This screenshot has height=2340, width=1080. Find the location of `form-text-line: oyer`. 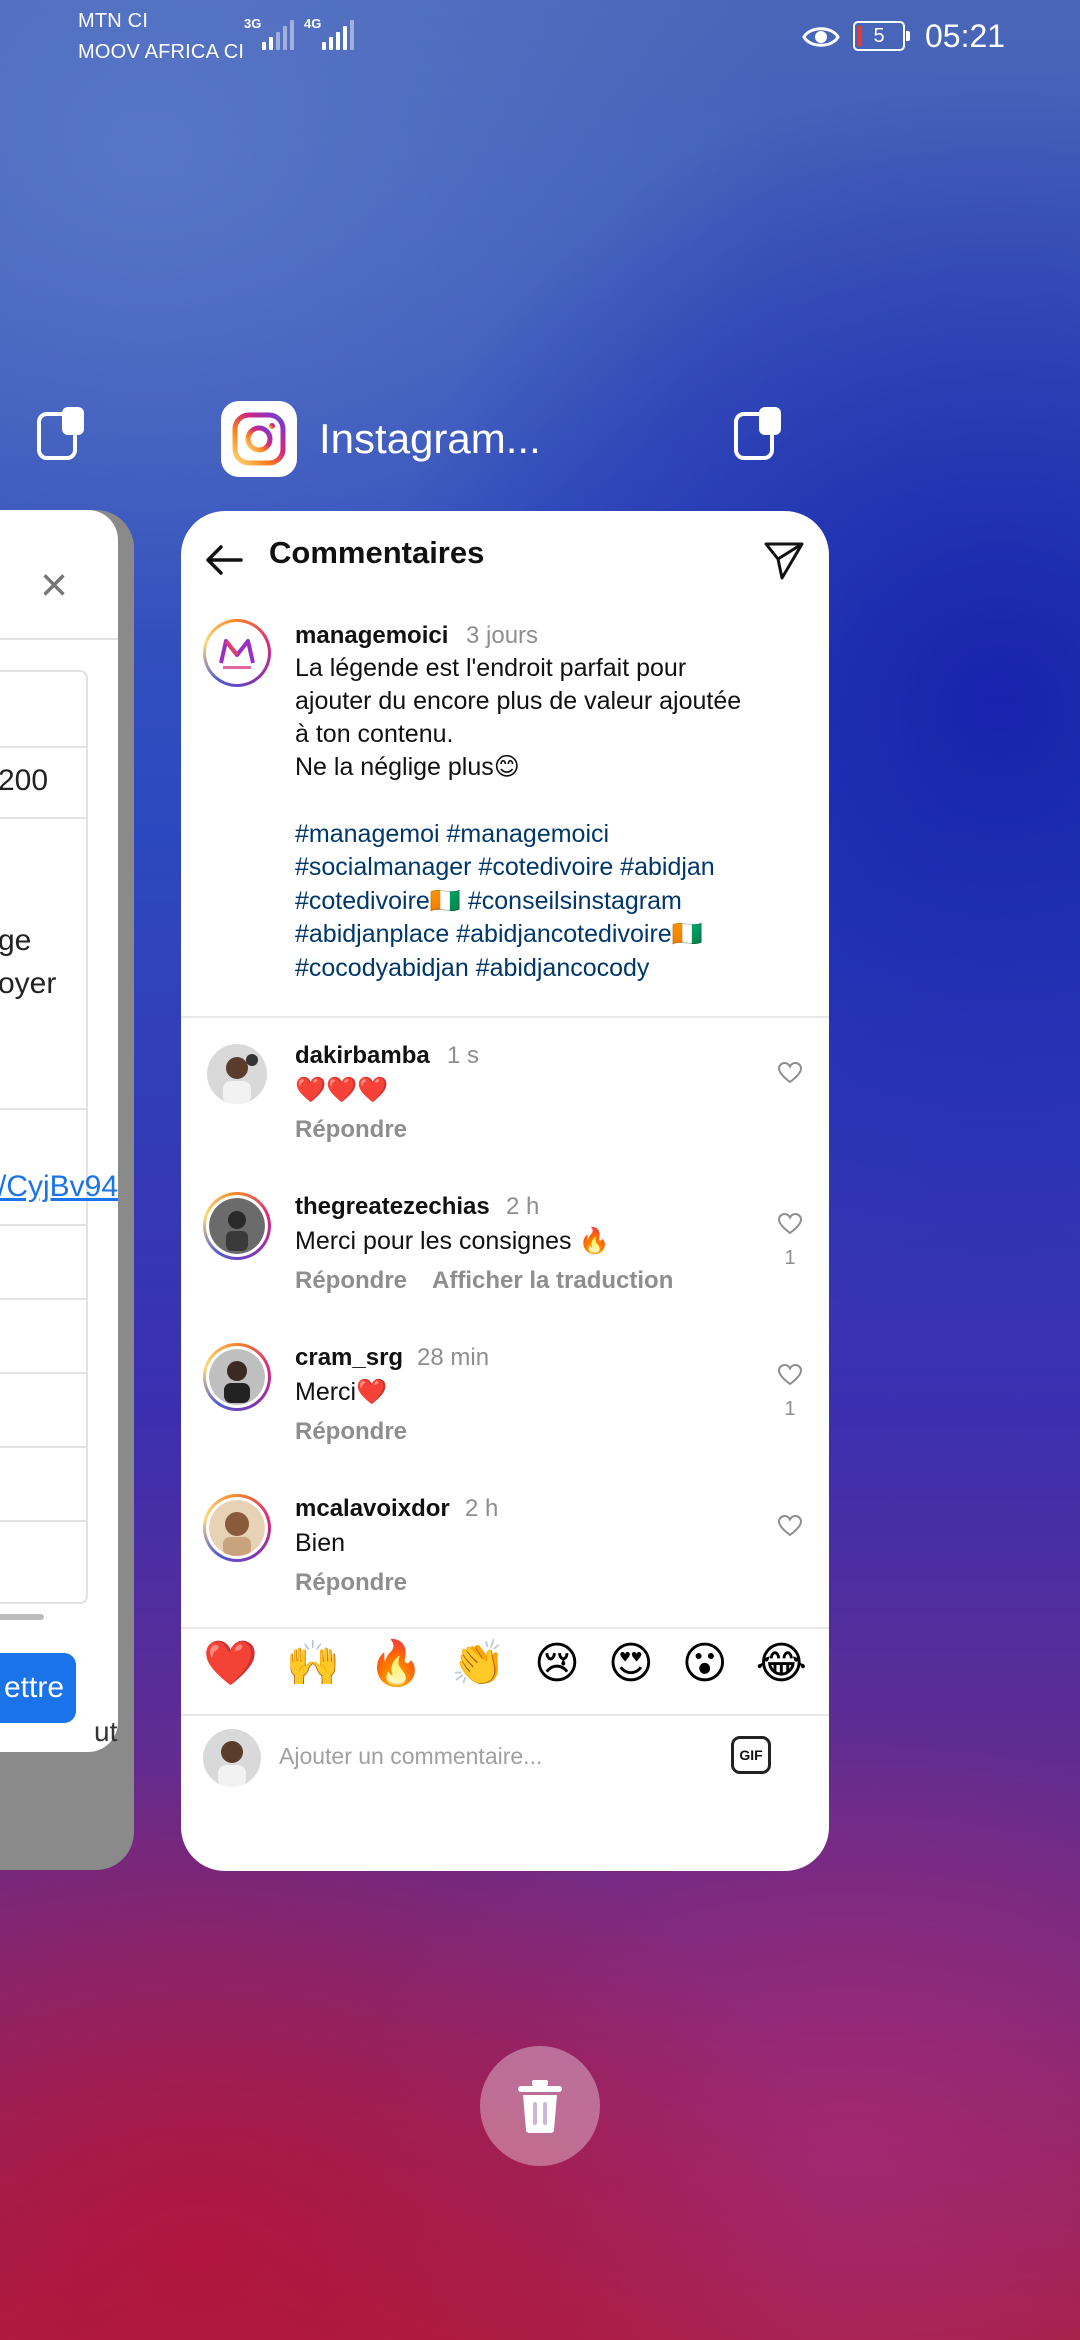

form-text-line: oyer is located at coordinates (28, 983).